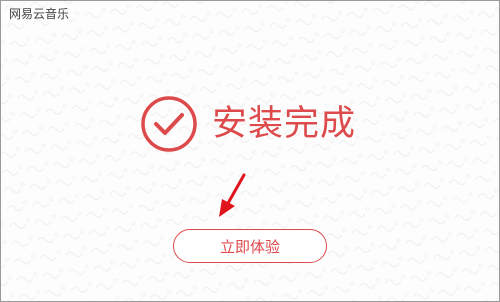  Describe the element at coordinates (169, 124) in the screenshot. I see `check-circle-icon` at that location.